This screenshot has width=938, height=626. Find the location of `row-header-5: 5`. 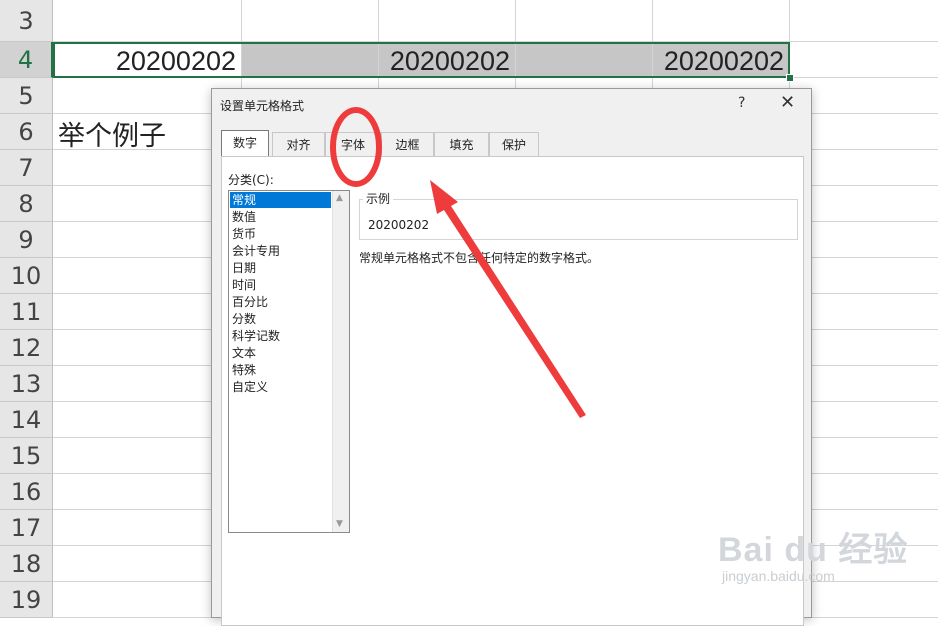

row-header-5: 5 is located at coordinates (26, 96).